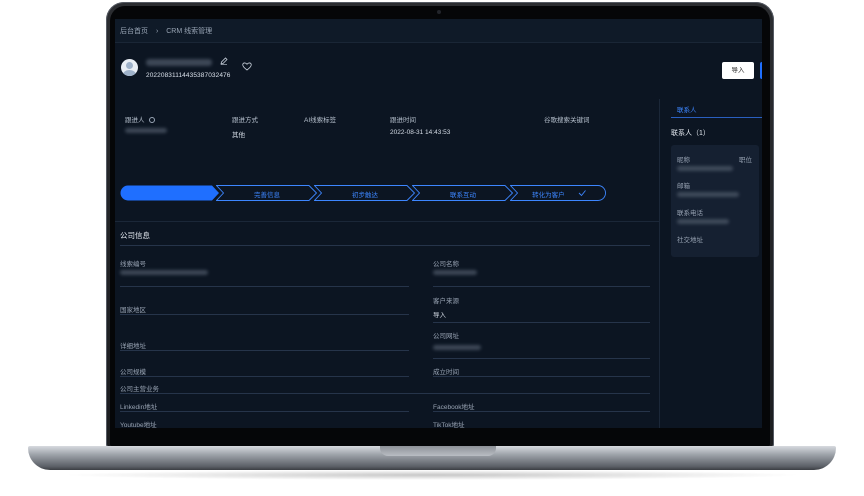 Image resolution: width=864 pixels, height=496 pixels. What do you see at coordinates (133, 264) in the screenshot?
I see `lead-no-label: 线索编号` at bounding box center [133, 264].